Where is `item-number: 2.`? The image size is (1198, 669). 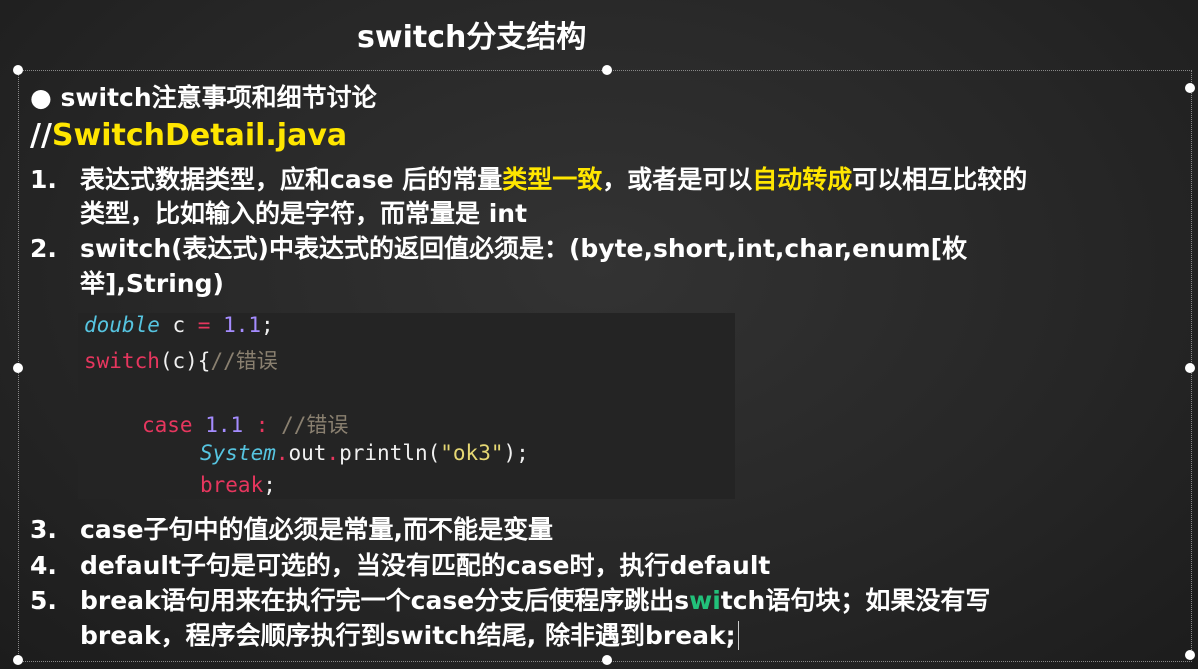 item-number: 2. is located at coordinates (43, 248).